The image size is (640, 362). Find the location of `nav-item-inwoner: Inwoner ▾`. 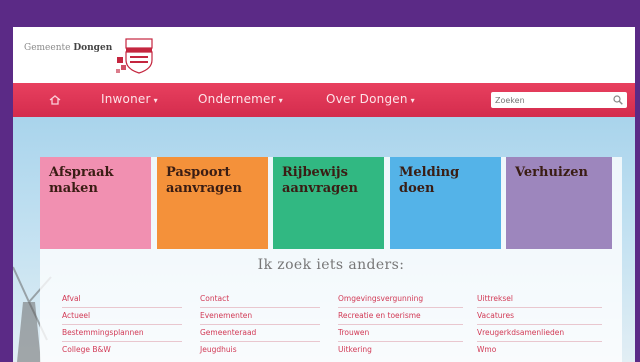

nav-item-inwoner: Inwoner ▾ is located at coordinates (129, 99).